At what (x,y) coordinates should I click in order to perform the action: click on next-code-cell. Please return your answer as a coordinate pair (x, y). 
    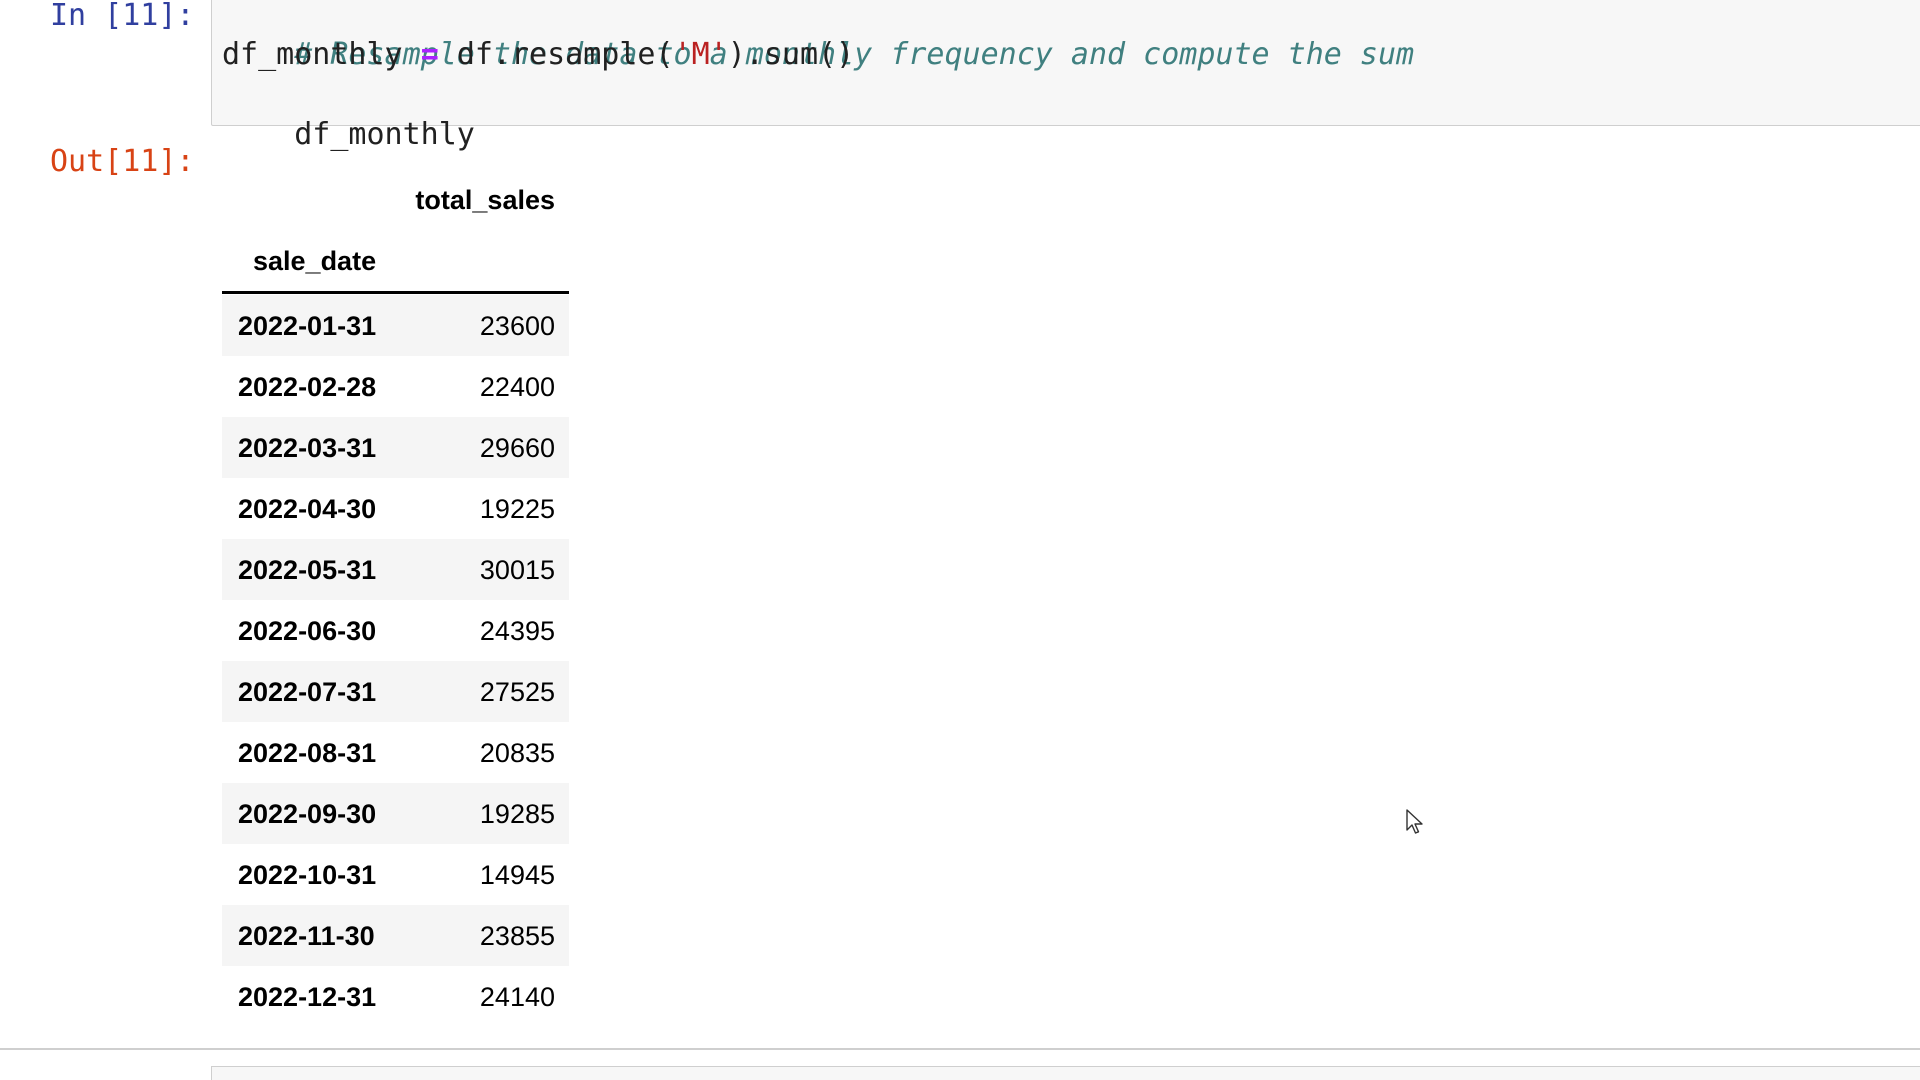
    Looking at the image, I should click on (1065, 1073).